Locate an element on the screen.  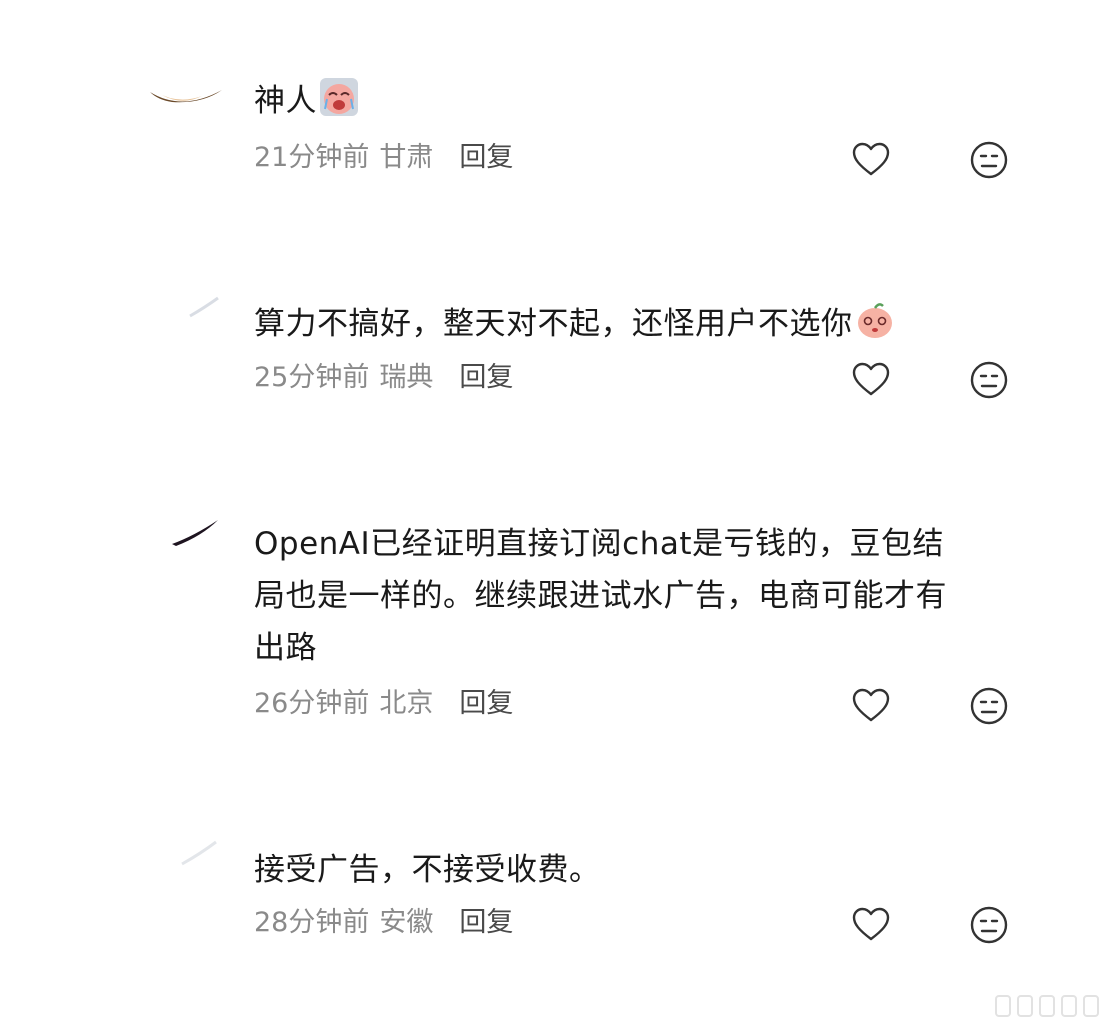
comment-location: 瑞典 is located at coordinates (406, 377).